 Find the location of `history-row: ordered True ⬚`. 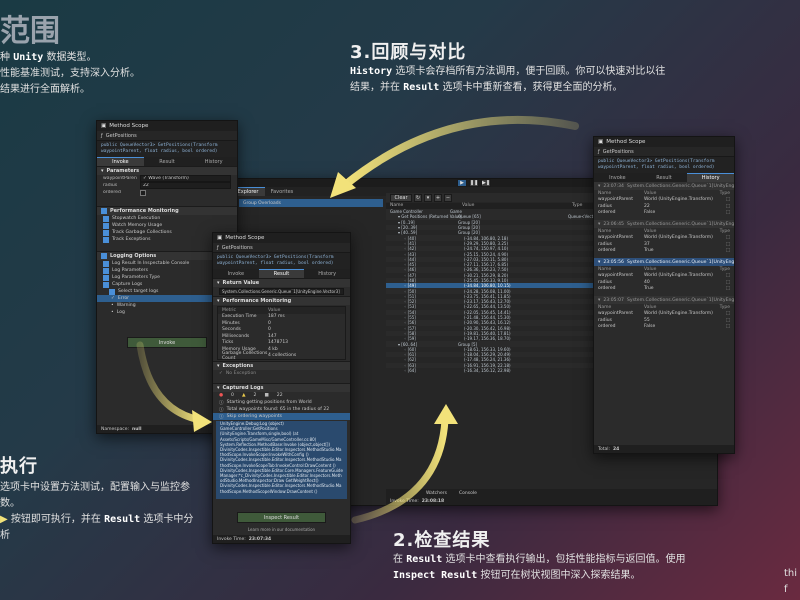

history-row: ordered True ⬚ is located at coordinates (664, 251).